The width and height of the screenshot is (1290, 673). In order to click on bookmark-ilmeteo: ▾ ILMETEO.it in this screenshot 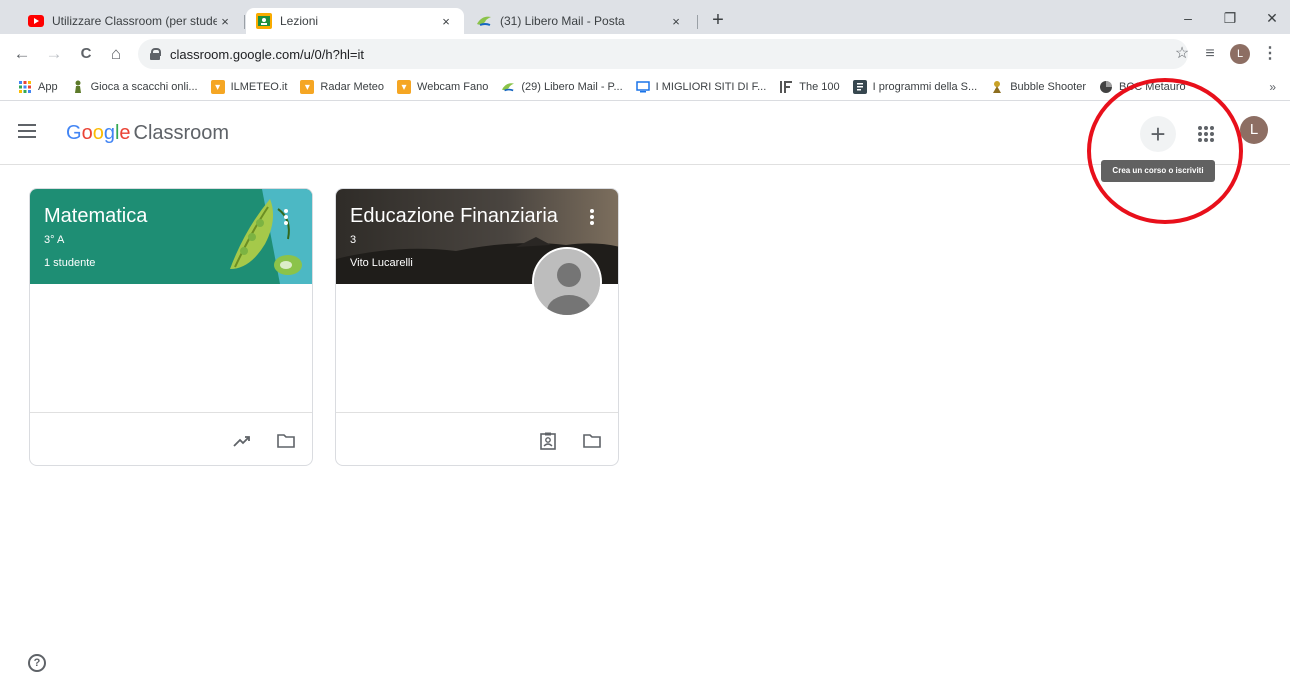, I will do `click(249, 87)`.